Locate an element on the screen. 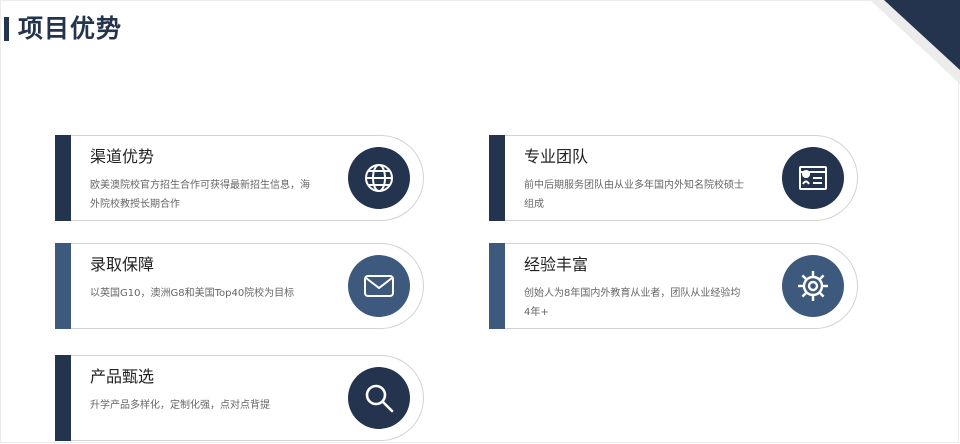 The width and height of the screenshot is (960, 444). card-title: 产品甄选 is located at coordinates (122, 376).